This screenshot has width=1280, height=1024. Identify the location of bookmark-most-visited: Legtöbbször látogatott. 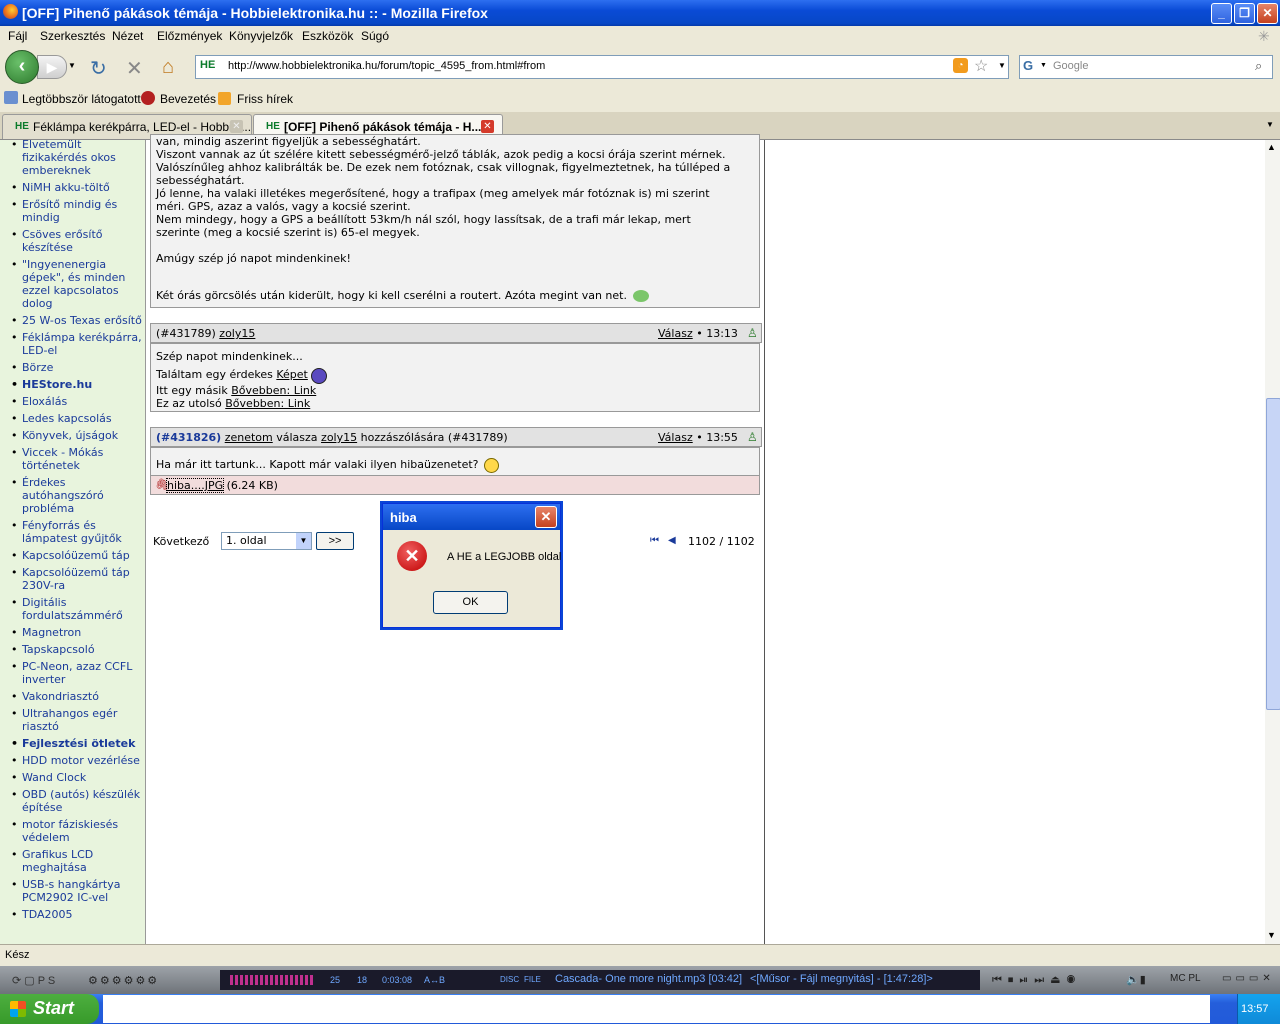
(81, 99).